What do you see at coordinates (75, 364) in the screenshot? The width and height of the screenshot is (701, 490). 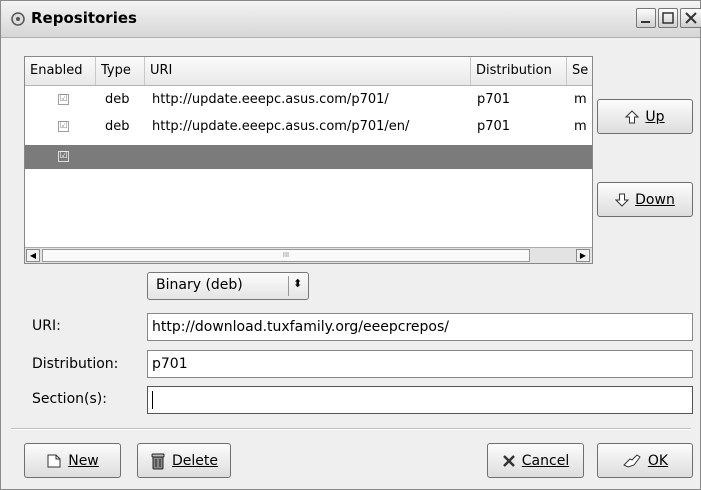 I see `distribution-label: Distribution:` at bounding box center [75, 364].